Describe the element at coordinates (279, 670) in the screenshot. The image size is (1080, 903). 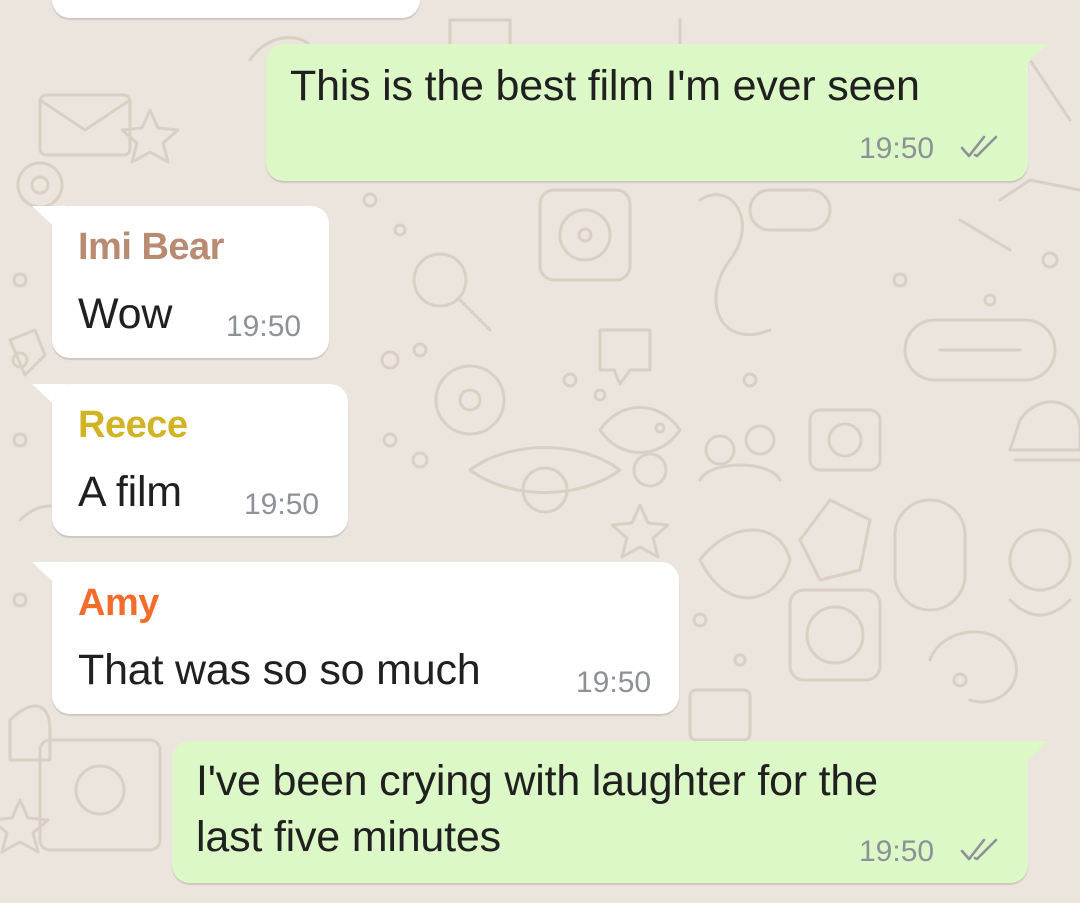
I see `message-text: That was so so much` at that location.